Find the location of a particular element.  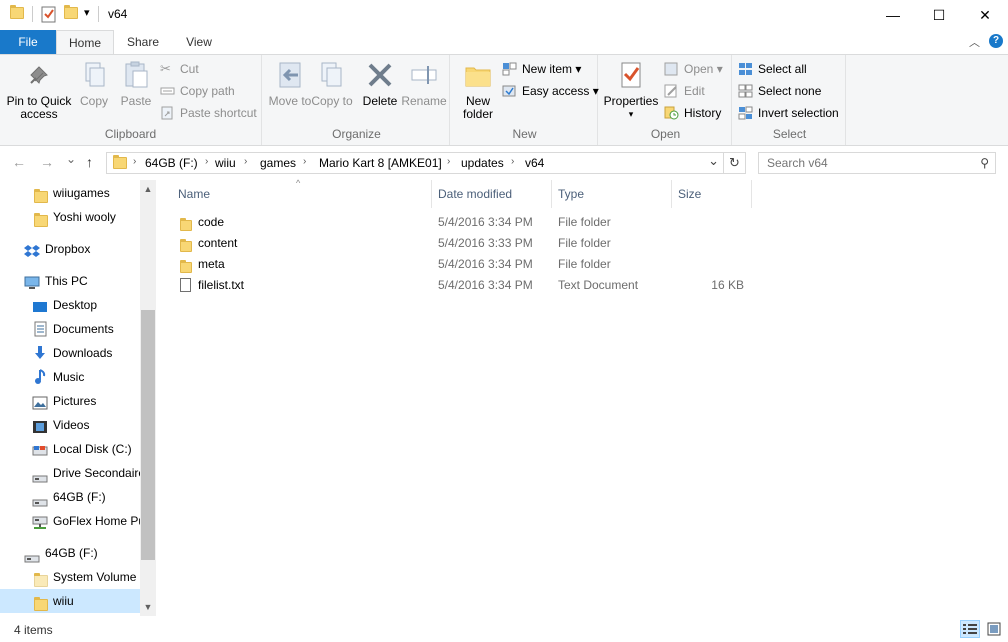

breadcrumb-games: games is located at coordinates (278, 163).